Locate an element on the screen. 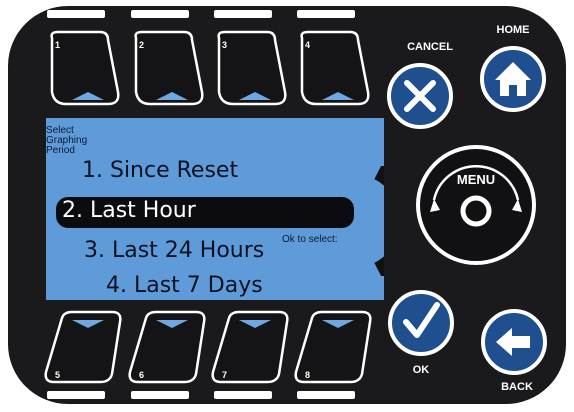 The image size is (574, 412). prompt-line-3: Period is located at coordinates (60, 150).